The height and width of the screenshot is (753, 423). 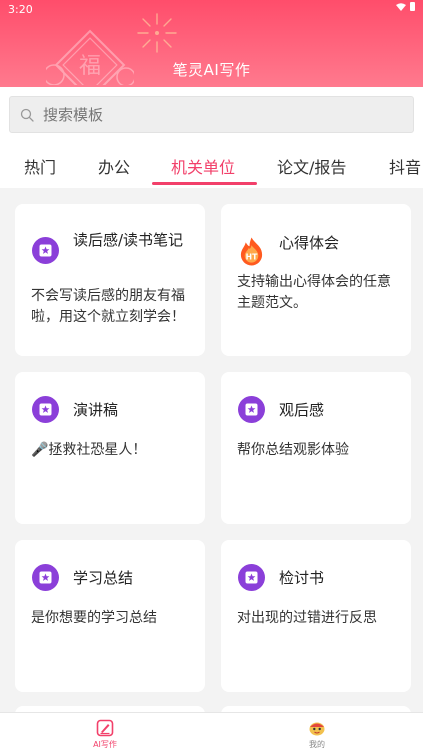 I want to click on active-tab-indicator, so click(x=204, y=183).